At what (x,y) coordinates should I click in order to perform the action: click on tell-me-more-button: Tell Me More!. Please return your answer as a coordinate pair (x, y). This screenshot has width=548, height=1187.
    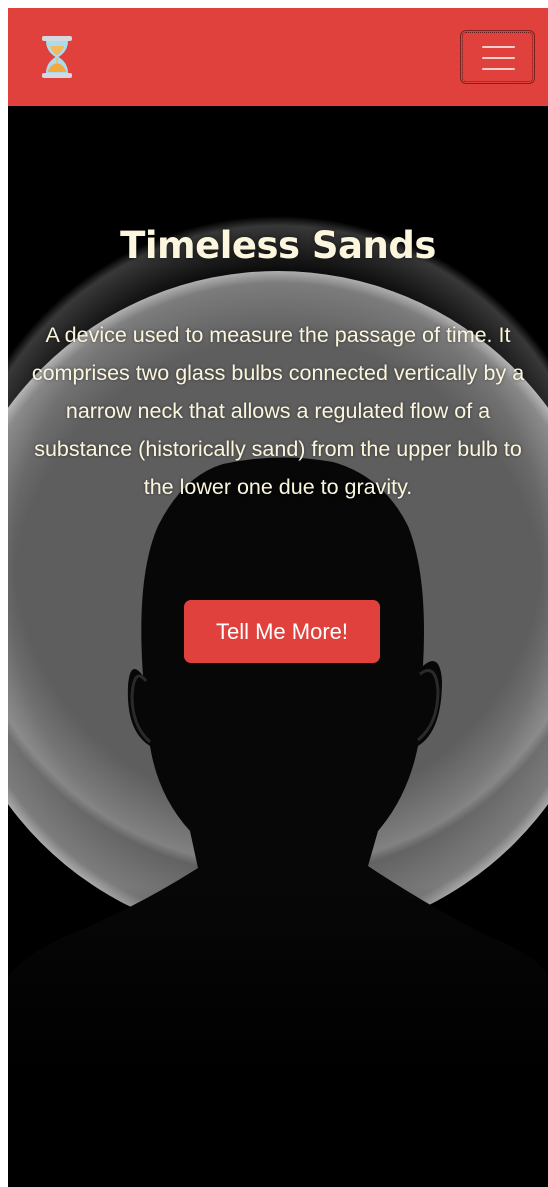
    Looking at the image, I should click on (282, 631).